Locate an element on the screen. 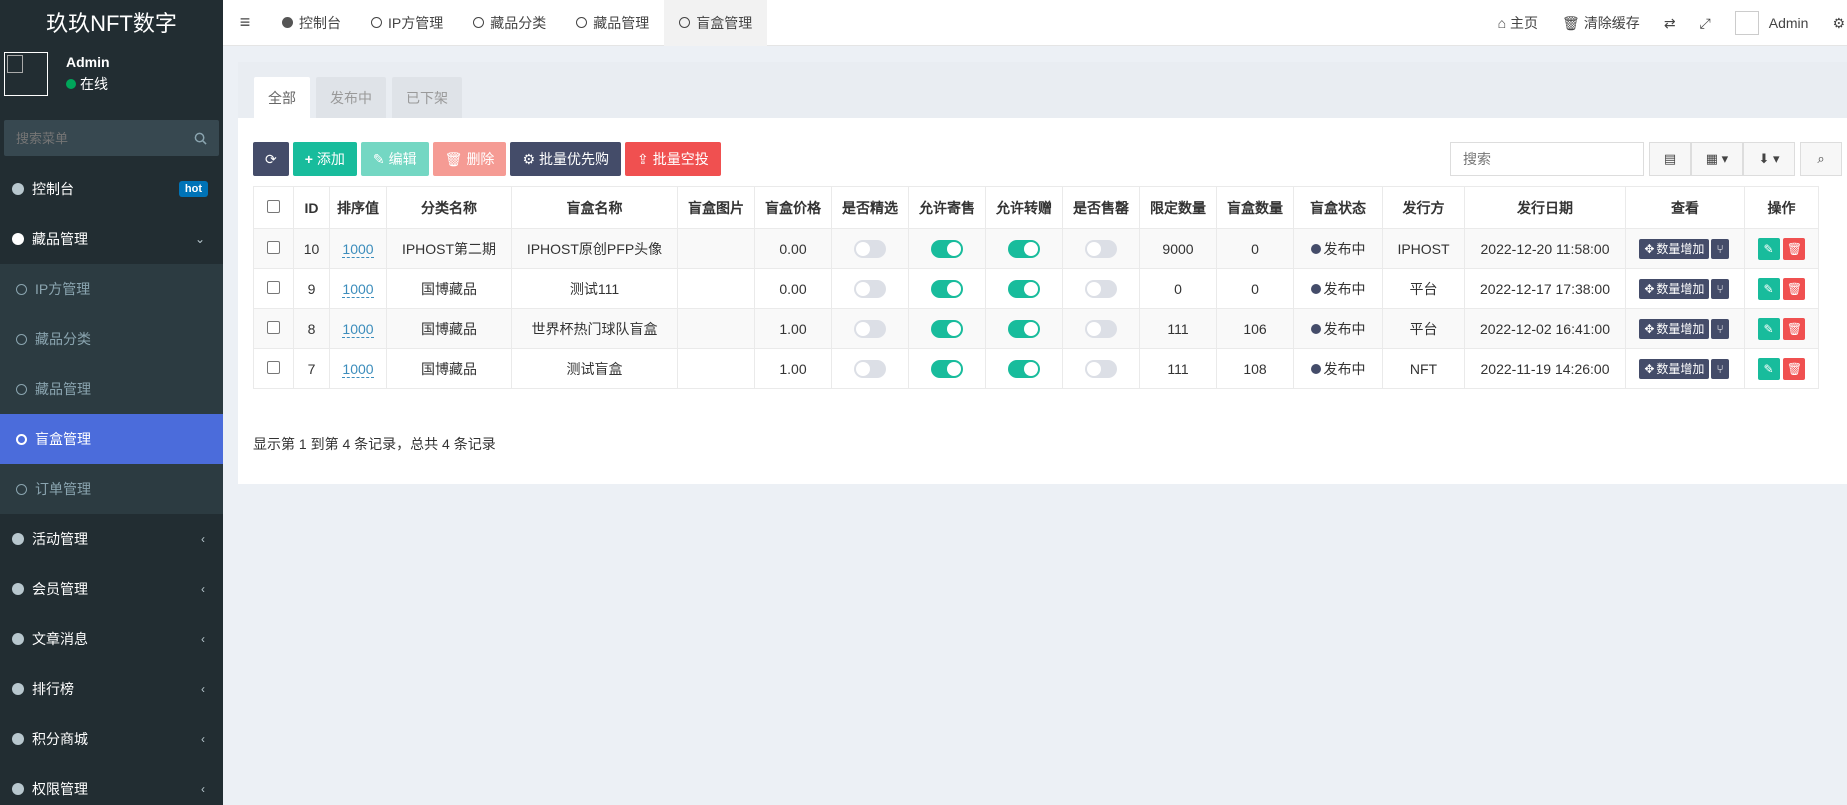  sidebar-item-activity: 活动管理 ‹ is located at coordinates (111, 539).